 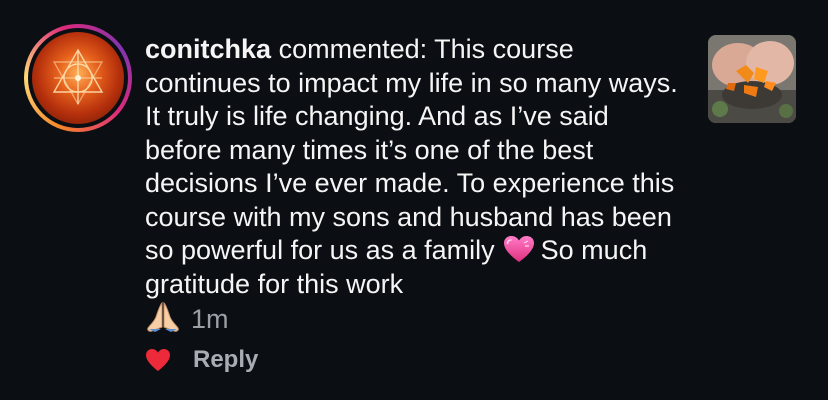 I want to click on timestamp: 1m, so click(x=210, y=319).